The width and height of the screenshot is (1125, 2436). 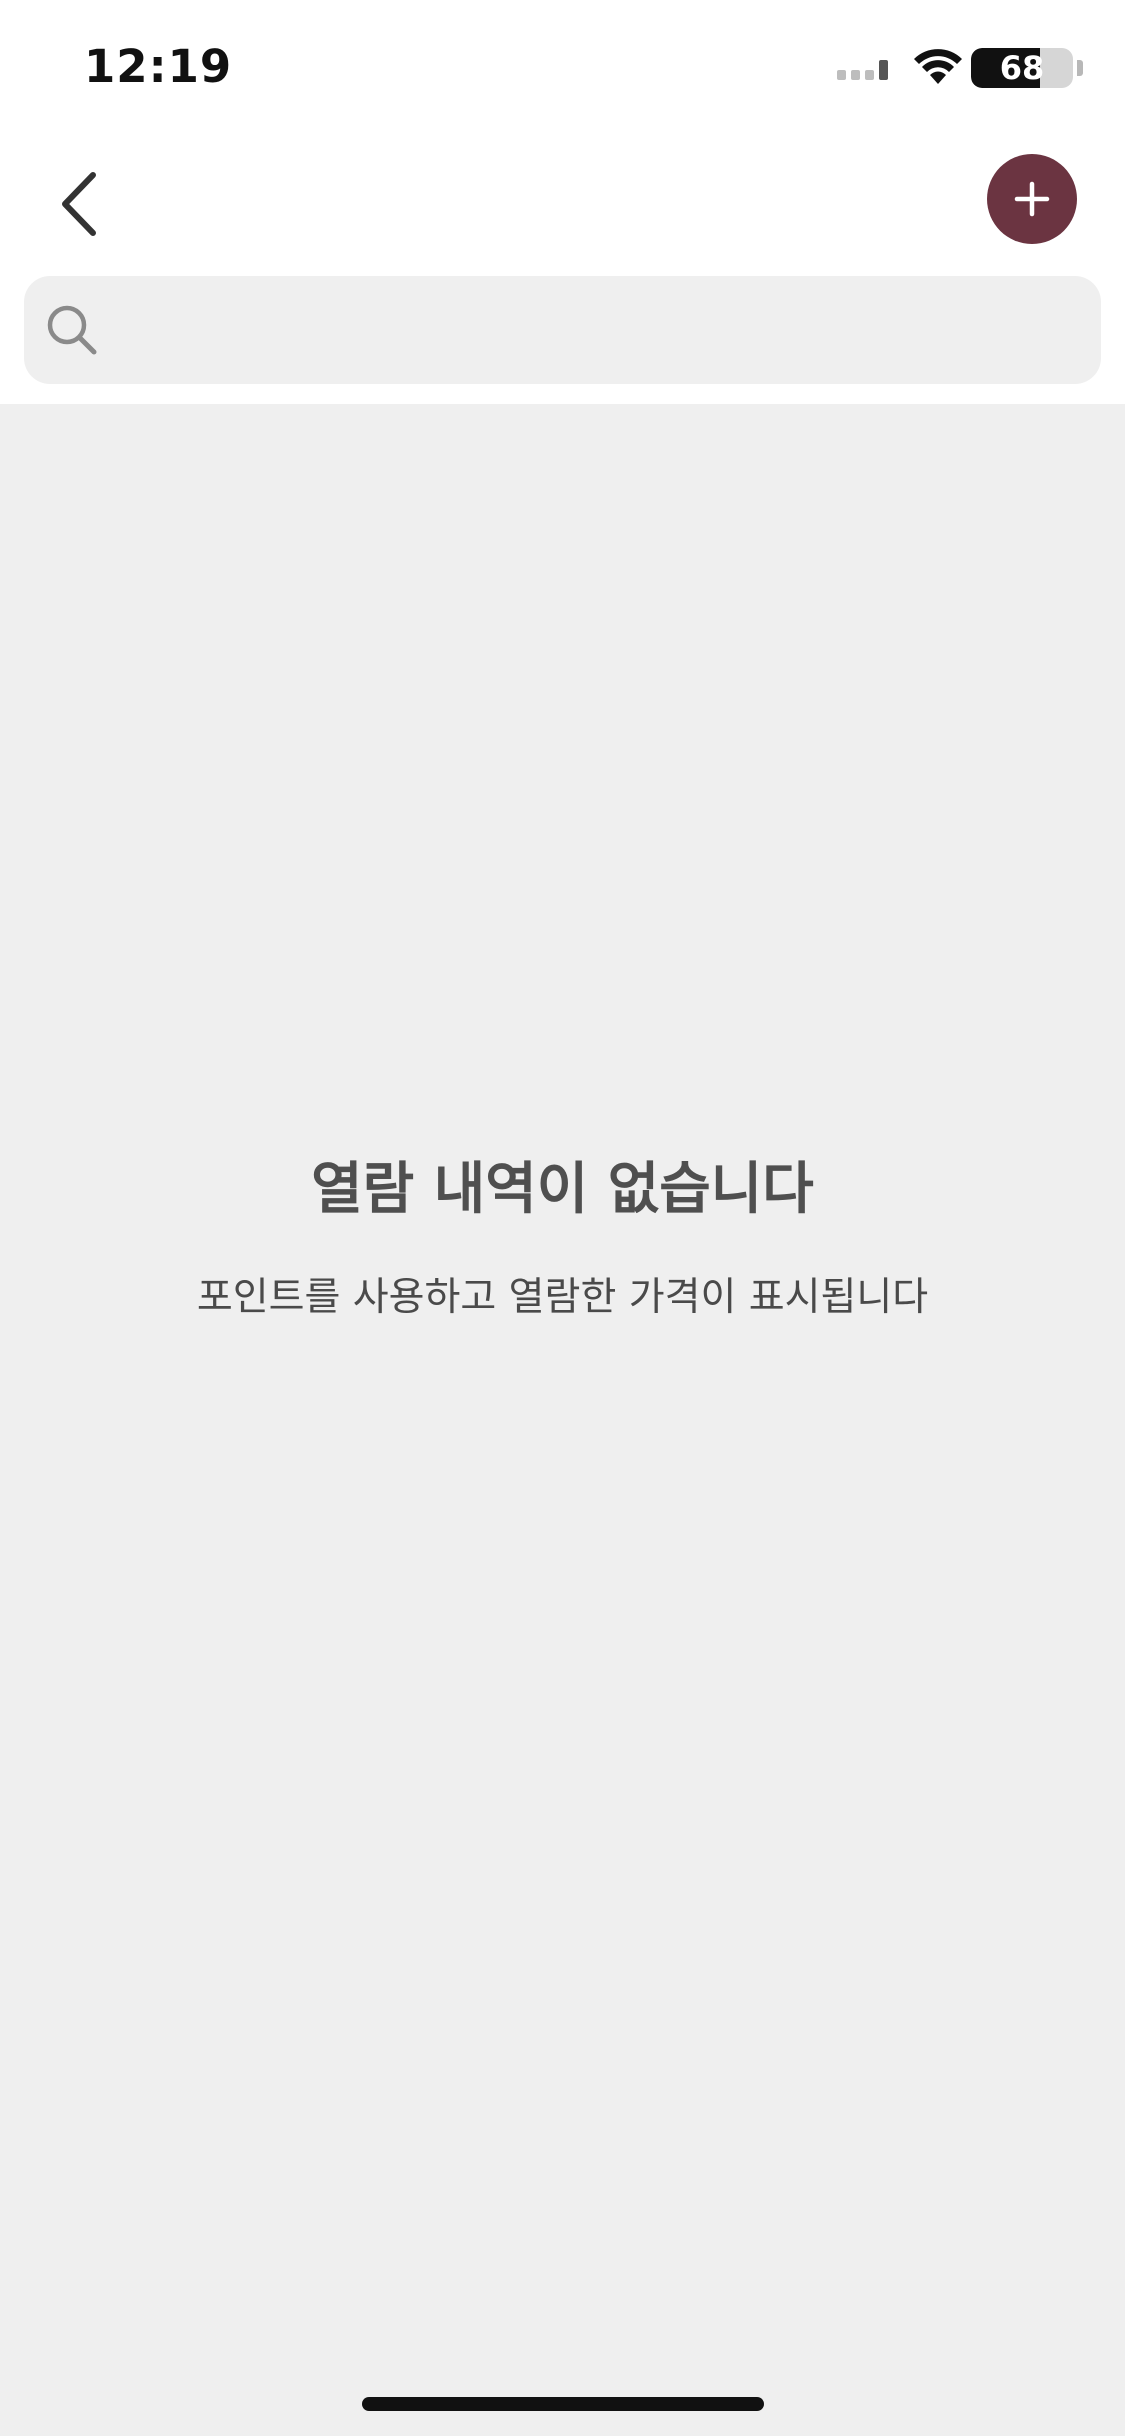 I want to click on back-button, so click(x=79, y=204).